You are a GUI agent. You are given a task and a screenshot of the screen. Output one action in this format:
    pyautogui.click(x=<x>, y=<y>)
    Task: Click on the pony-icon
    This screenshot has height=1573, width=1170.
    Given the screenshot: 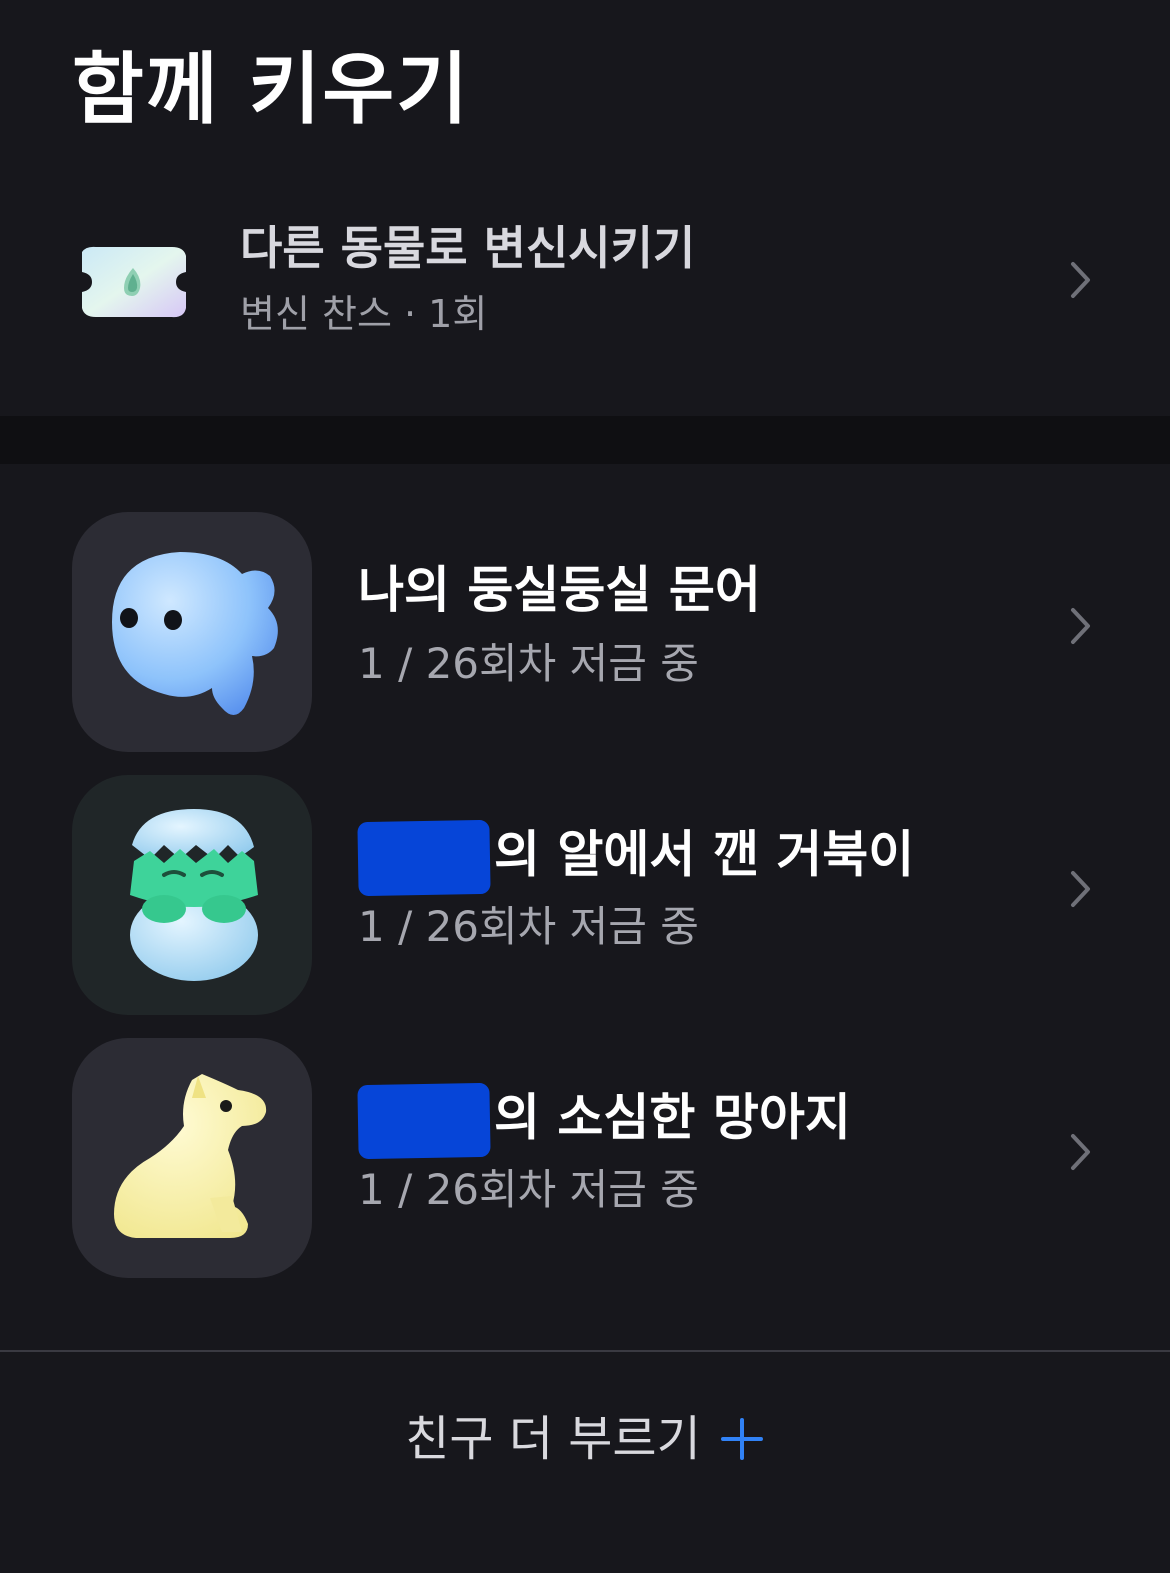 What is the action you would take?
    pyautogui.click(x=190, y=1156)
    